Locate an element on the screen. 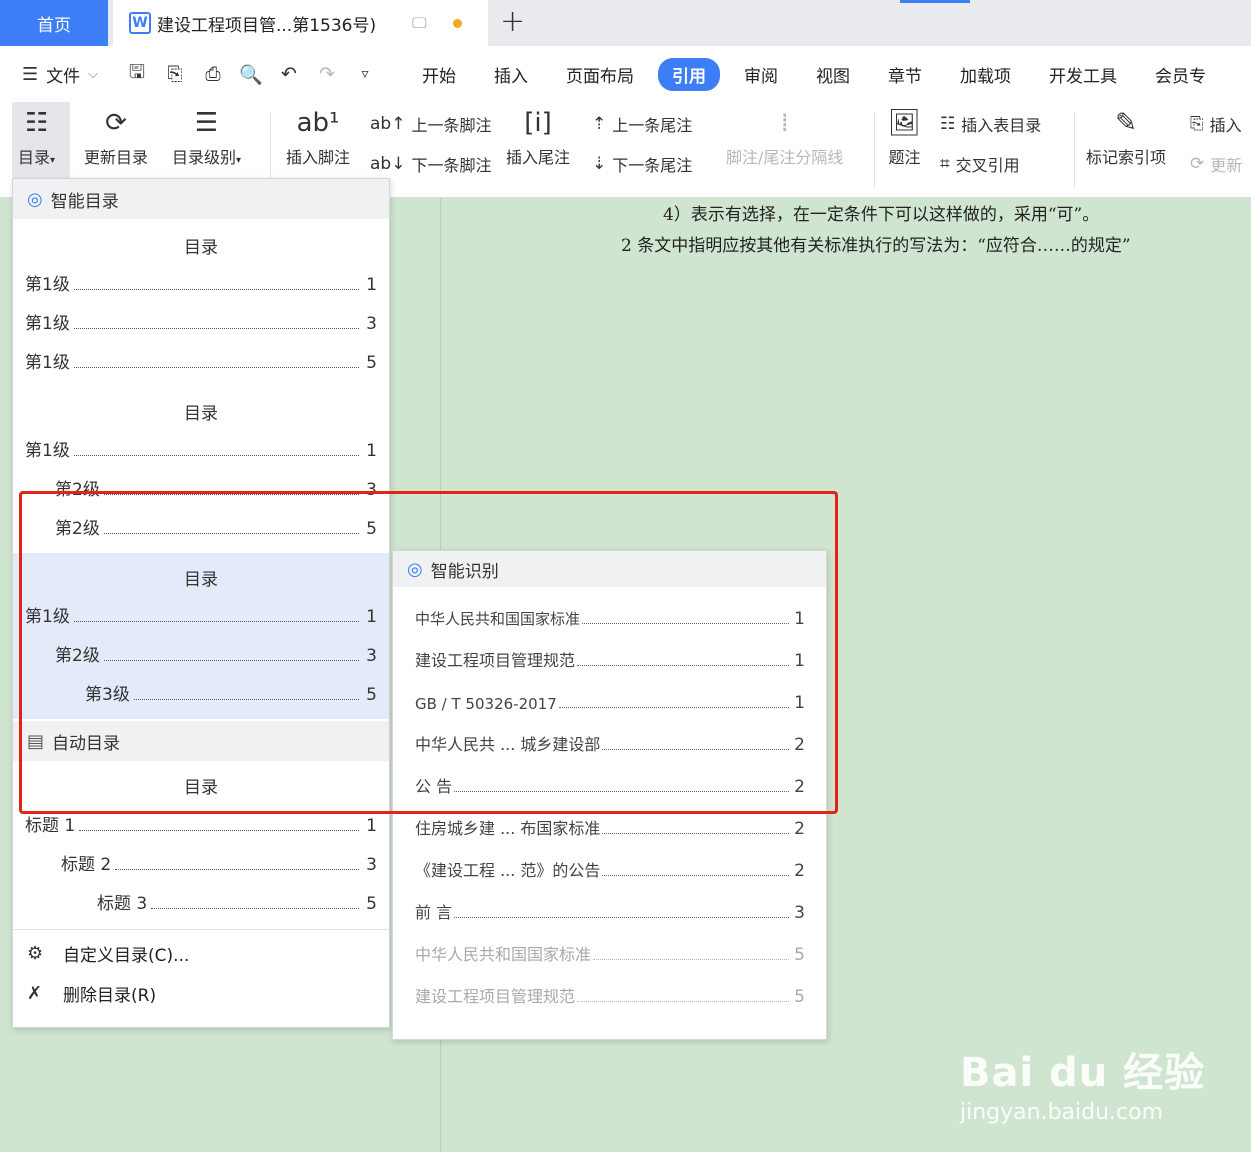 Image resolution: width=1251 pixels, height=1152 pixels. tab-references: 引用 is located at coordinates (689, 74).